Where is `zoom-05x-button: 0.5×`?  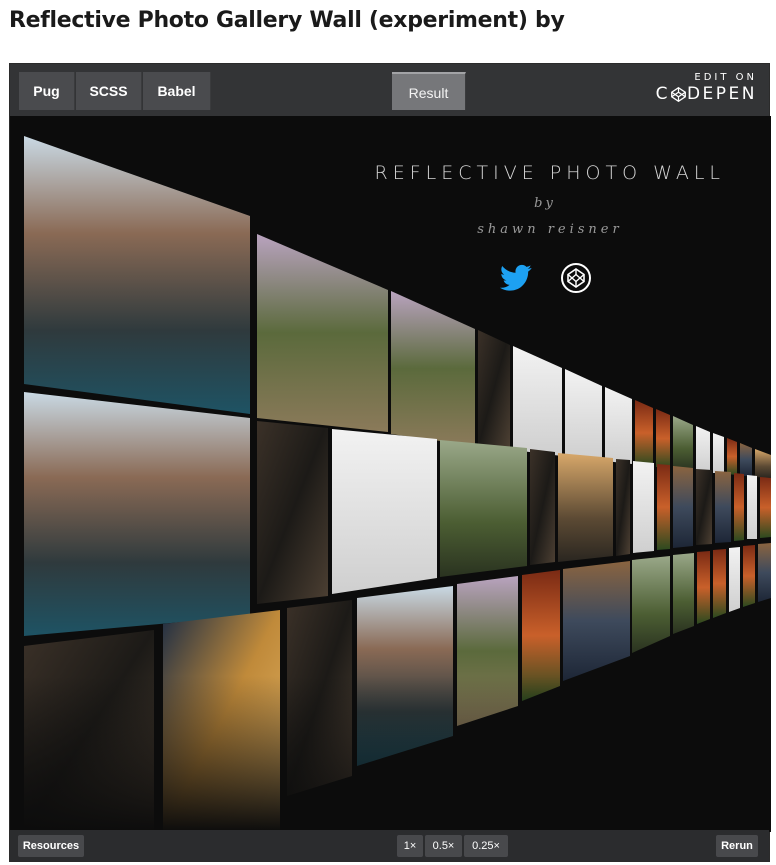 zoom-05x-button: 0.5× is located at coordinates (443, 846).